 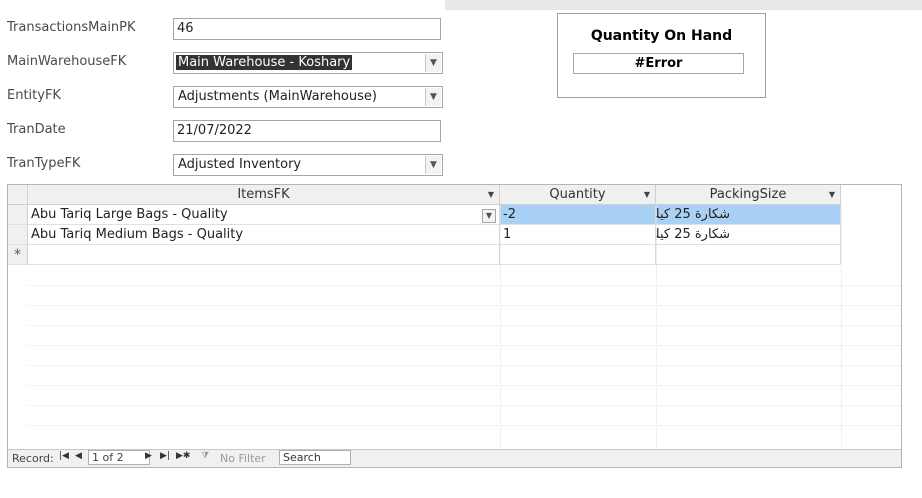 What do you see at coordinates (165, 456) in the screenshot?
I see `last-record-icon: ▶|` at bounding box center [165, 456].